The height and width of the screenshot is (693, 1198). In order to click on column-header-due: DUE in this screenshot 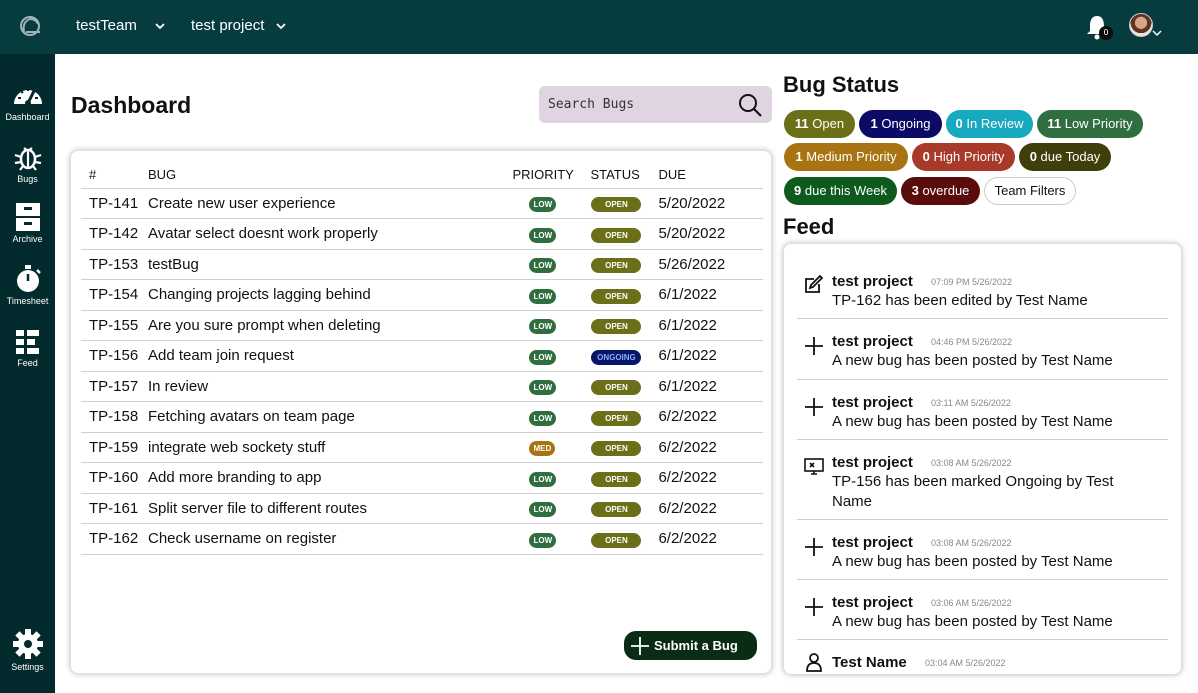, I will do `click(710, 175)`.